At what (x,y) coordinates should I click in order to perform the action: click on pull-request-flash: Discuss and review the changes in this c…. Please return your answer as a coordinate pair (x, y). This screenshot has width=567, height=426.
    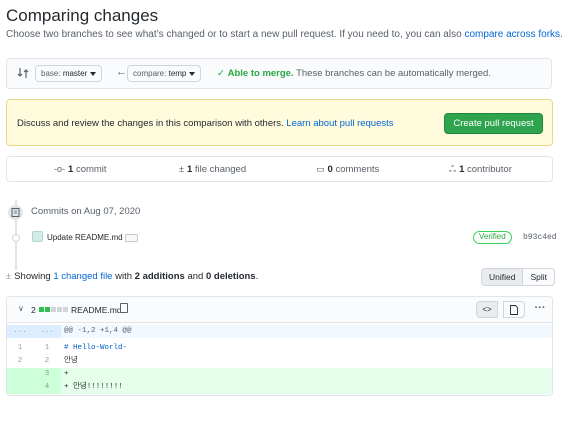
    Looking at the image, I should click on (279, 122).